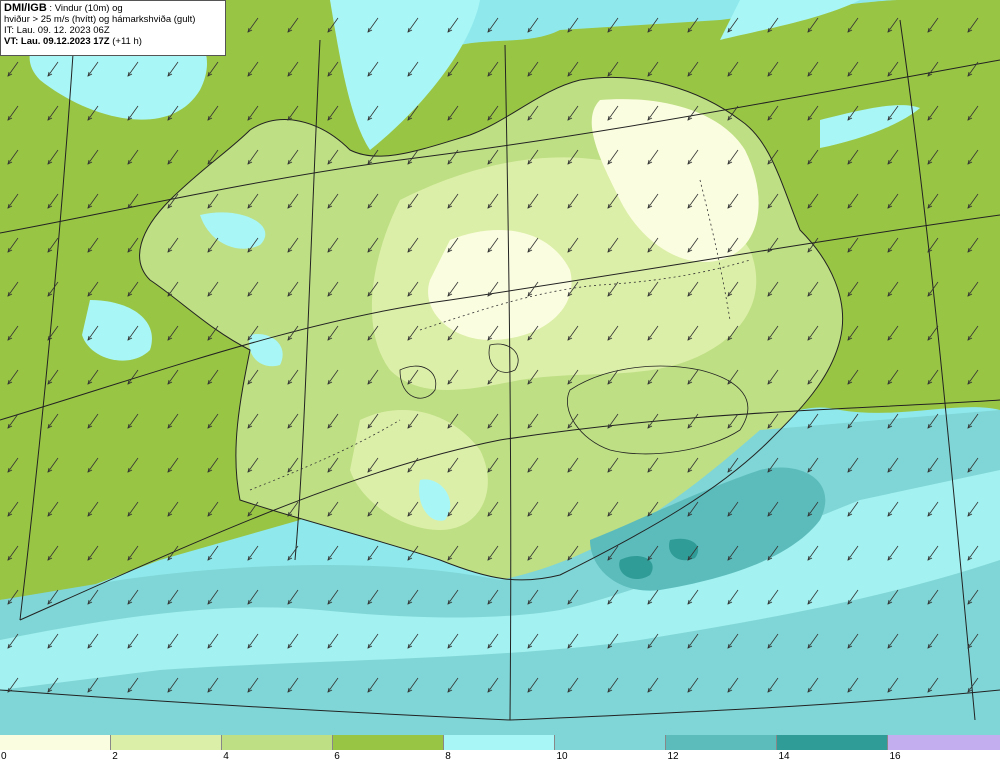 Image resolution: width=1000 pixels, height=764 pixels. Describe the element at coordinates (944, 742) in the screenshot. I see `legend-swatch-16-plus` at that location.